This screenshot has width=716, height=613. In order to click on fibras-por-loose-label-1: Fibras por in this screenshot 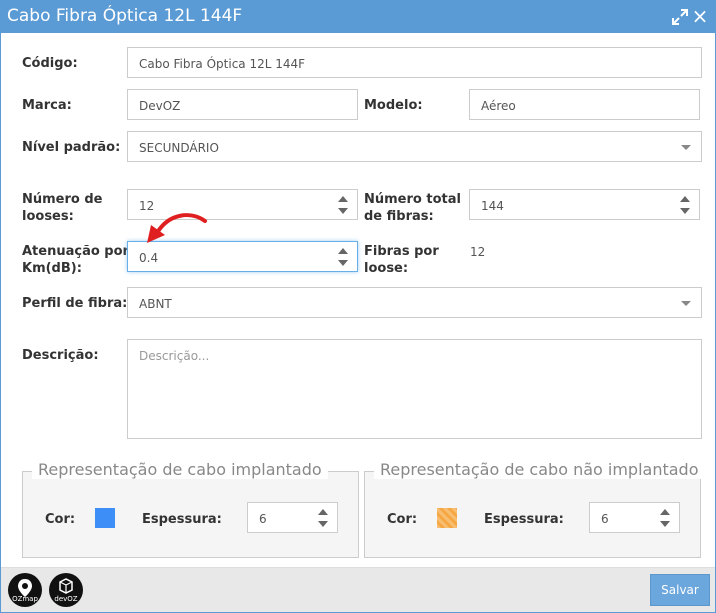, I will do `click(401, 251)`.